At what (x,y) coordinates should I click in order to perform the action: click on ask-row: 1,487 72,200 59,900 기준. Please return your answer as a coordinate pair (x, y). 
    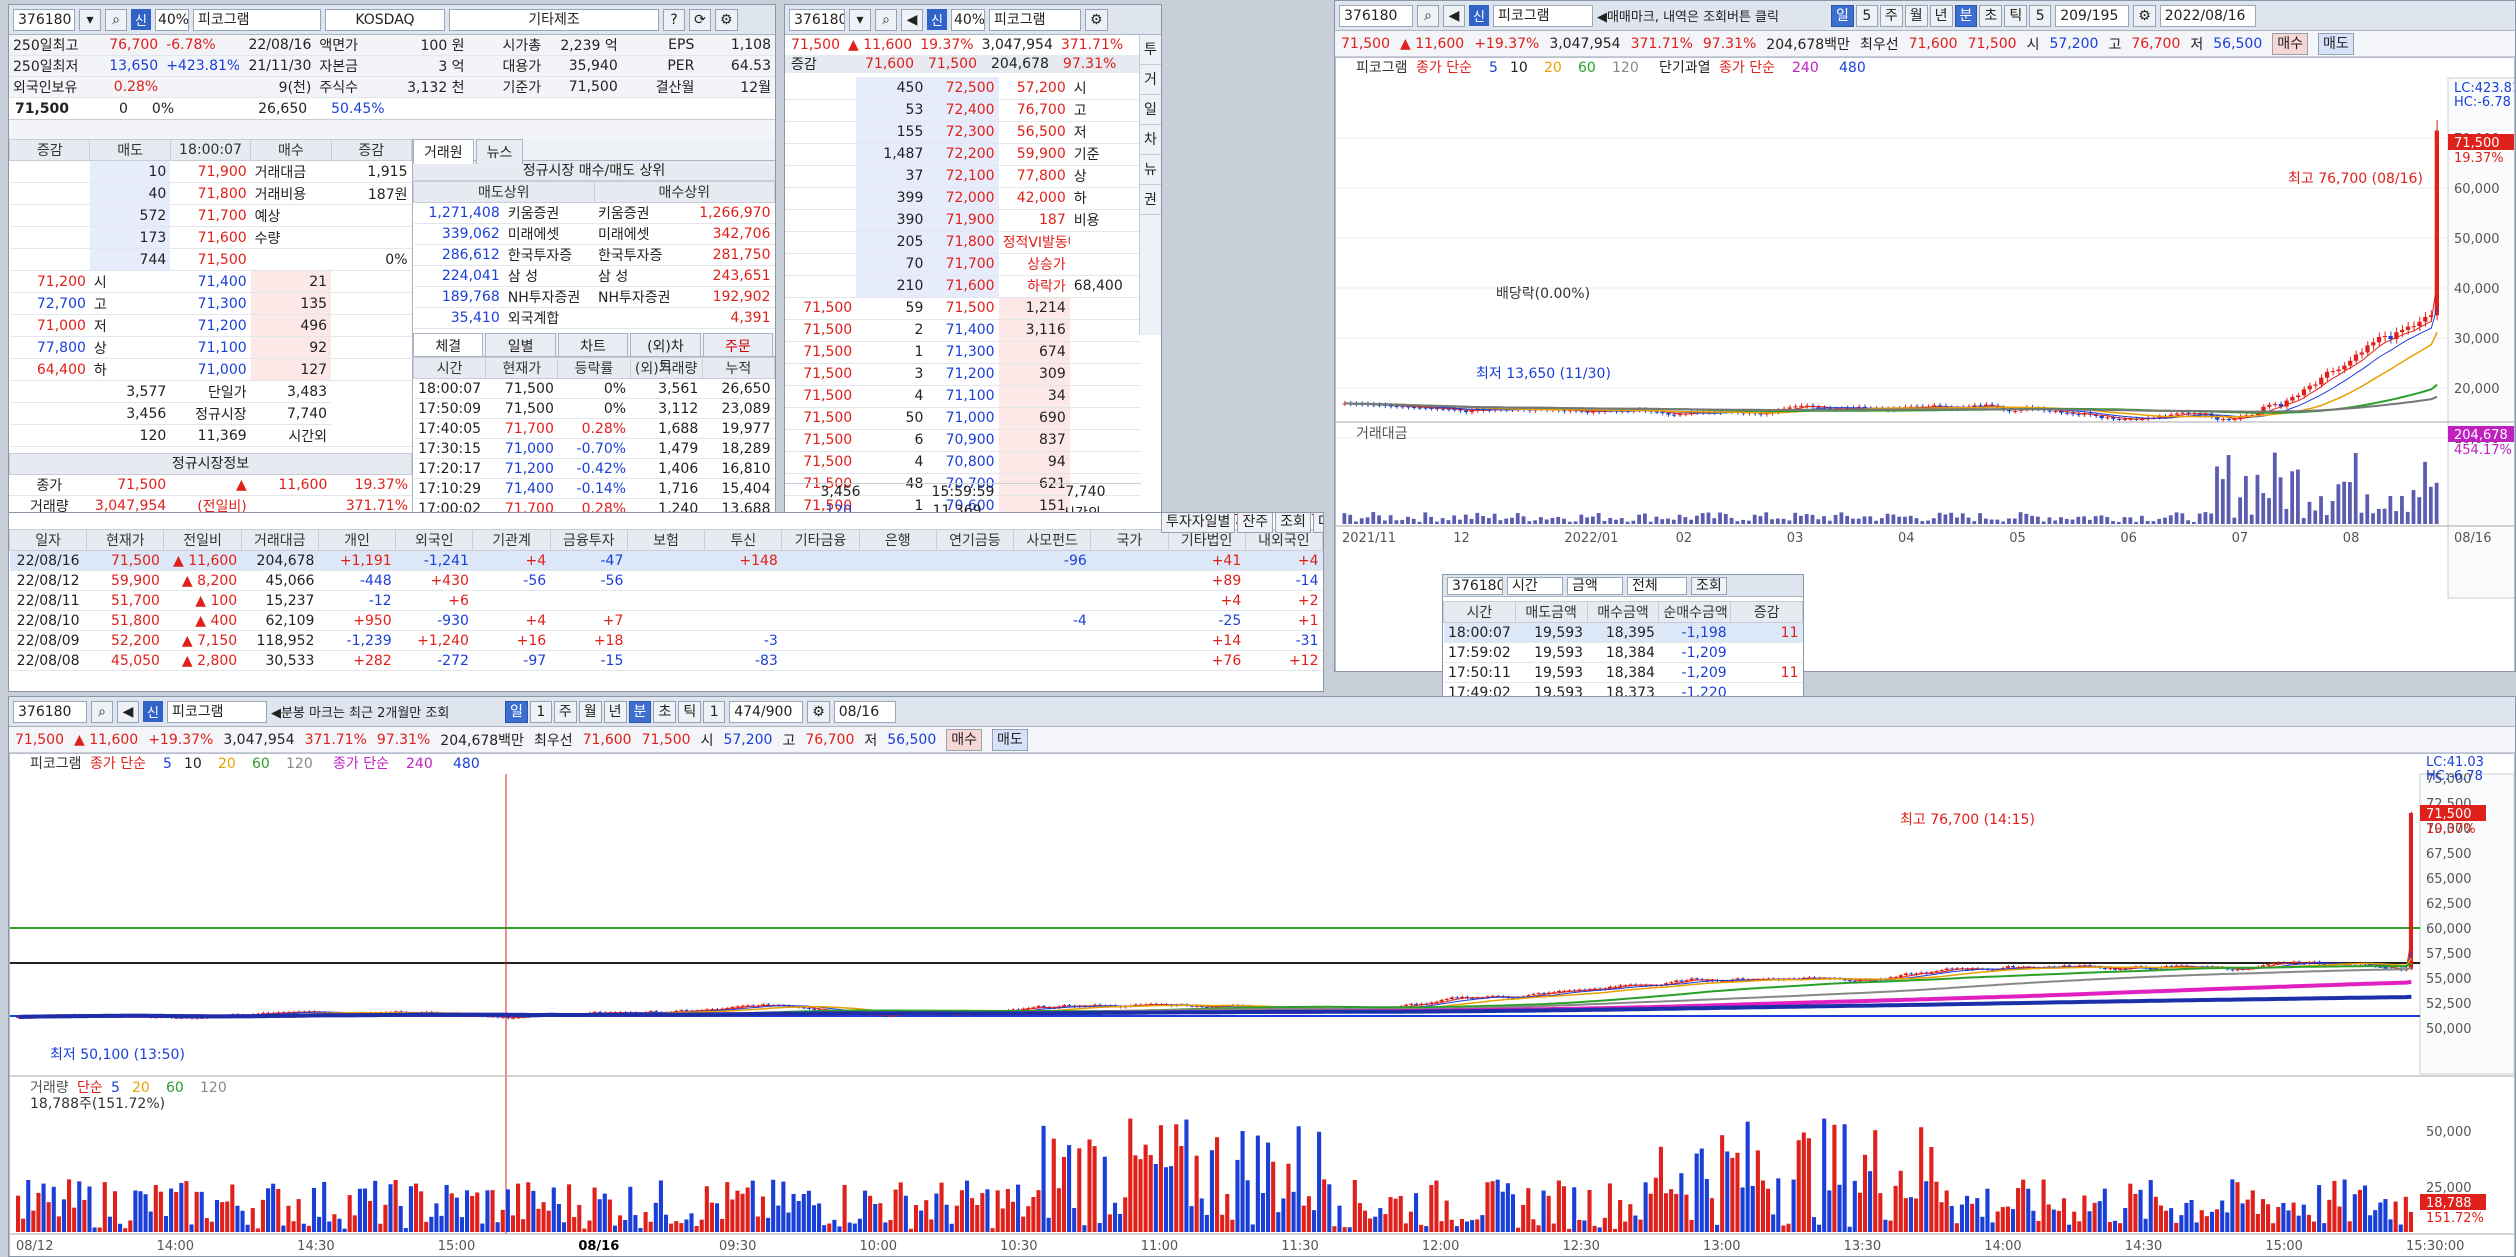
    Looking at the image, I should click on (963, 154).